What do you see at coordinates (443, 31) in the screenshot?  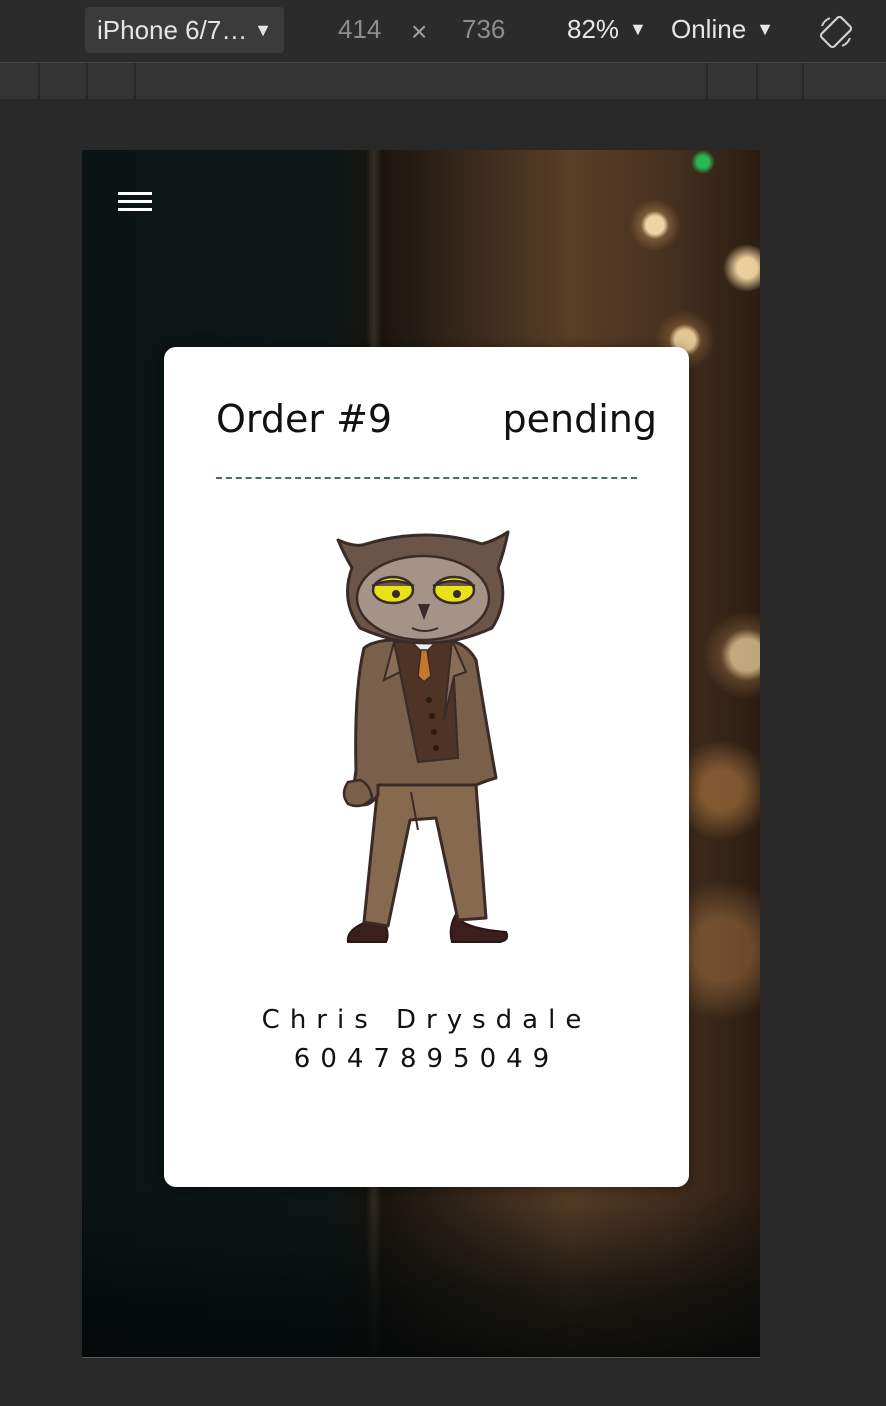 I see `devtools-toolbar: iPhone 6/7… ▼ 414 × 736 82% ▼ Online ▼` at bounding box center [443, 31].